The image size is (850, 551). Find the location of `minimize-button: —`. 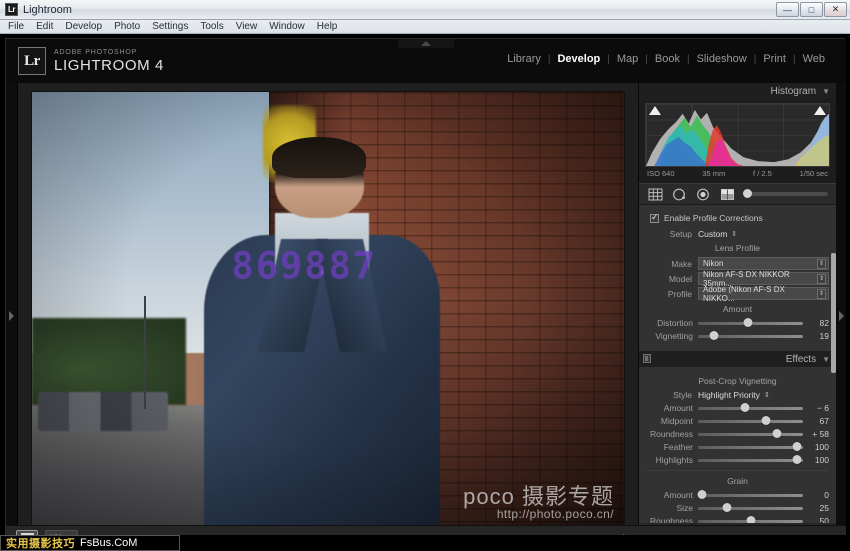

minimize-button: — is located at coordinates (787, 9).